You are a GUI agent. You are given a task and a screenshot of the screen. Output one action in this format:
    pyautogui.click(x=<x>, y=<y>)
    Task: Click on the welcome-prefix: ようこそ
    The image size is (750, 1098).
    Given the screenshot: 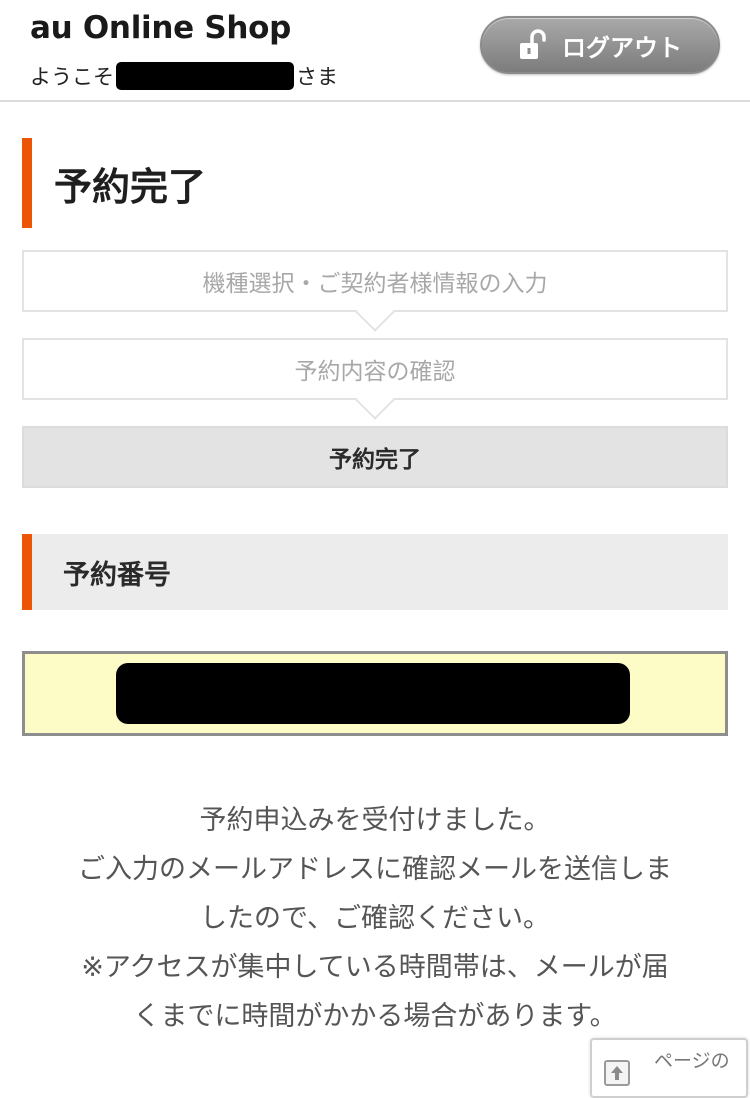 What is the action you would take?
    pyautogui.click(x=72, y=77)
    